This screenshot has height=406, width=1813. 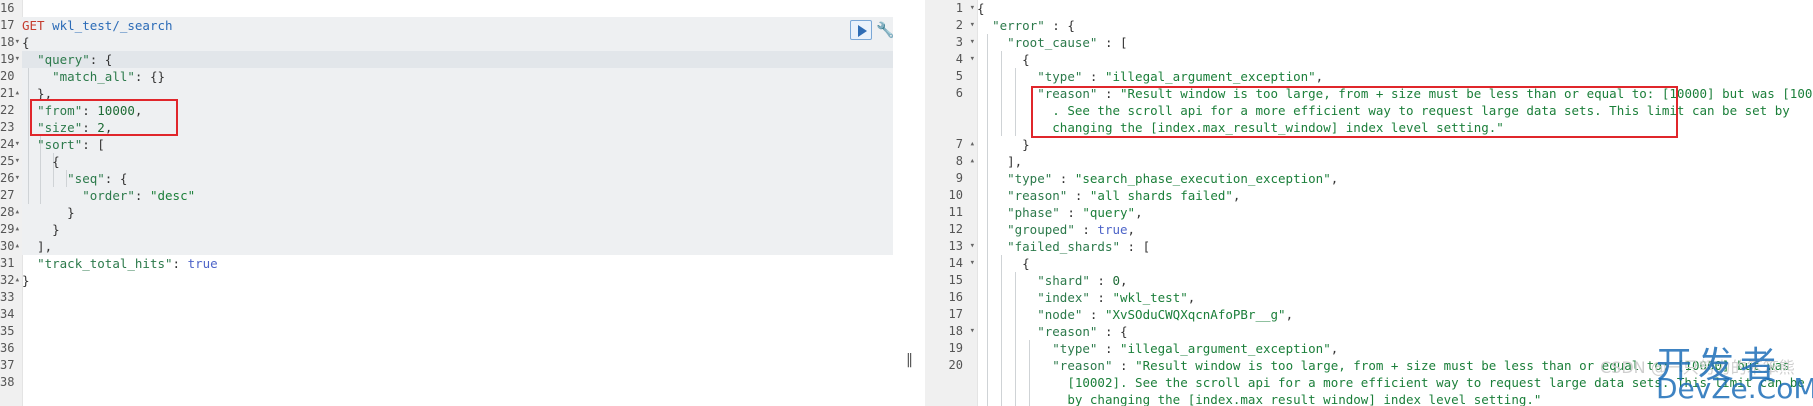 I want to click on json-key: "seq", so click(x=86, y=178).